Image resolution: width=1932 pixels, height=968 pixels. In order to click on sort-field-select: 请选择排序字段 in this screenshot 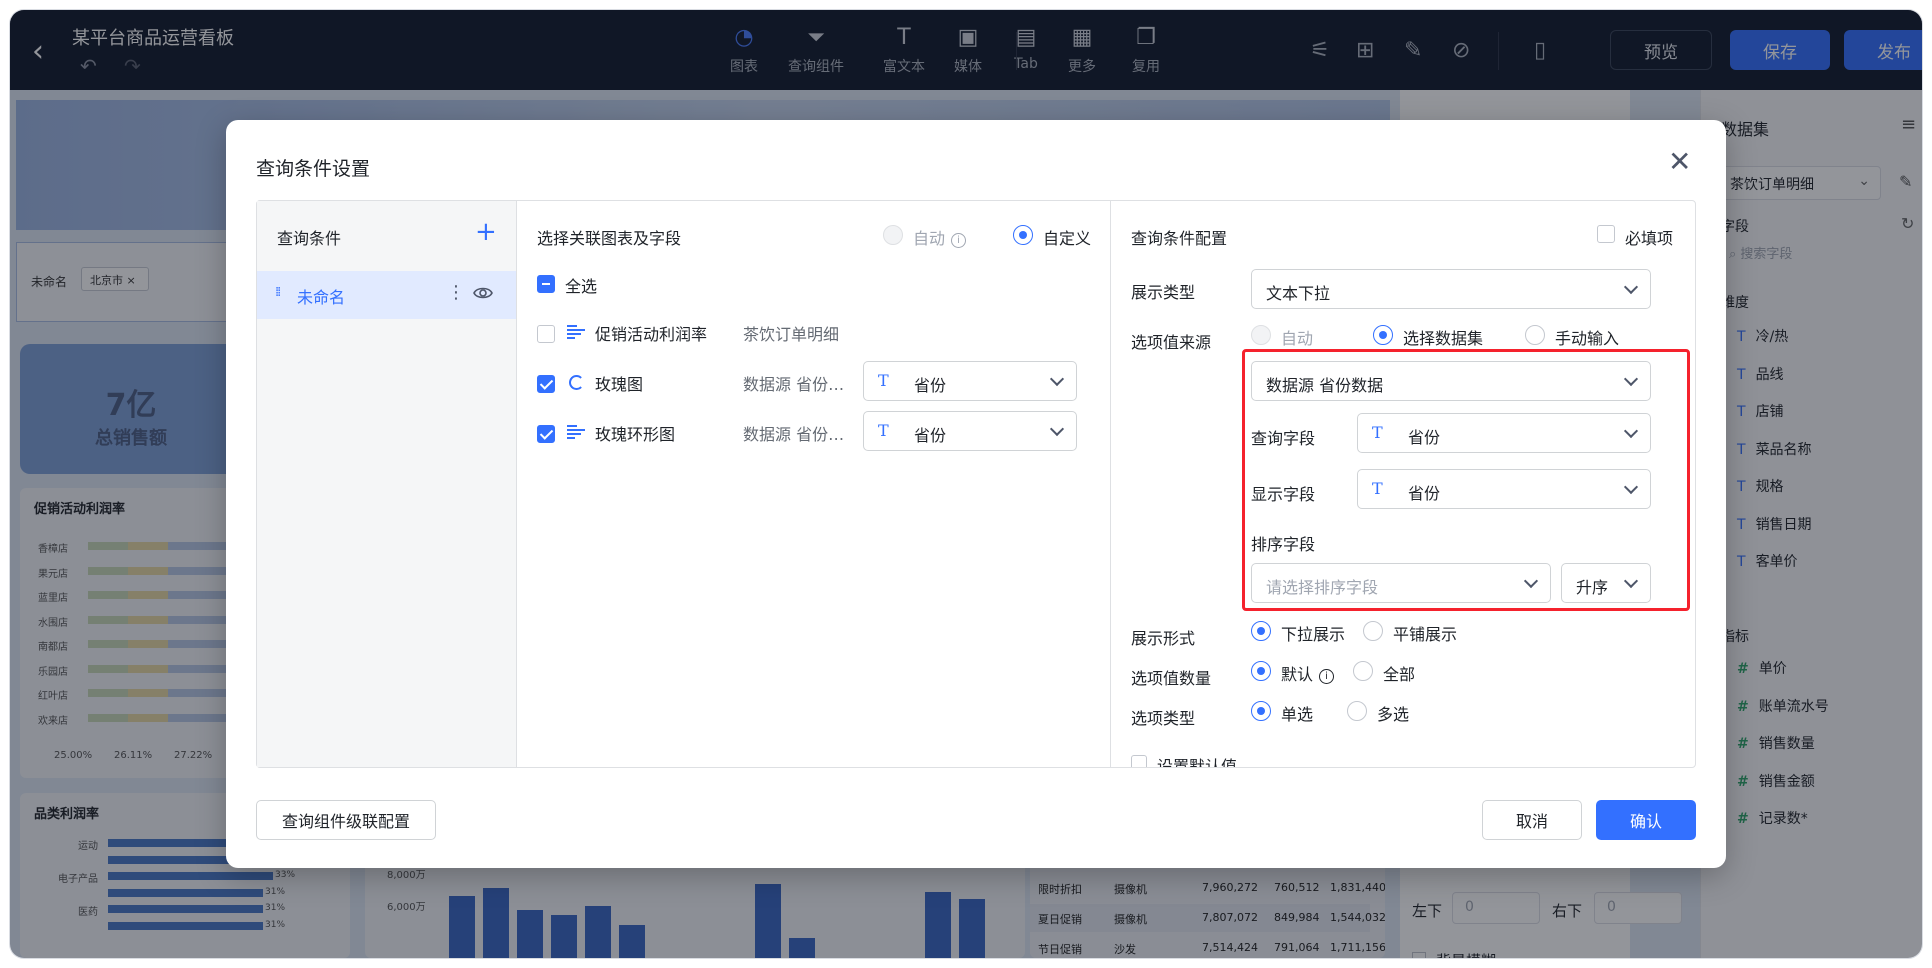, I will do `click(1401, 583)`.